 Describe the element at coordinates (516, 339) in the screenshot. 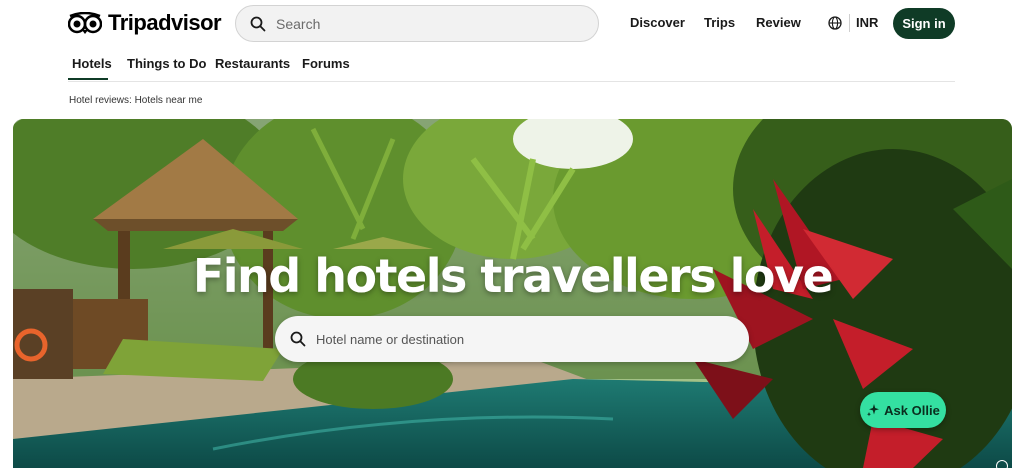

I see `hotel-search-input` at that location.